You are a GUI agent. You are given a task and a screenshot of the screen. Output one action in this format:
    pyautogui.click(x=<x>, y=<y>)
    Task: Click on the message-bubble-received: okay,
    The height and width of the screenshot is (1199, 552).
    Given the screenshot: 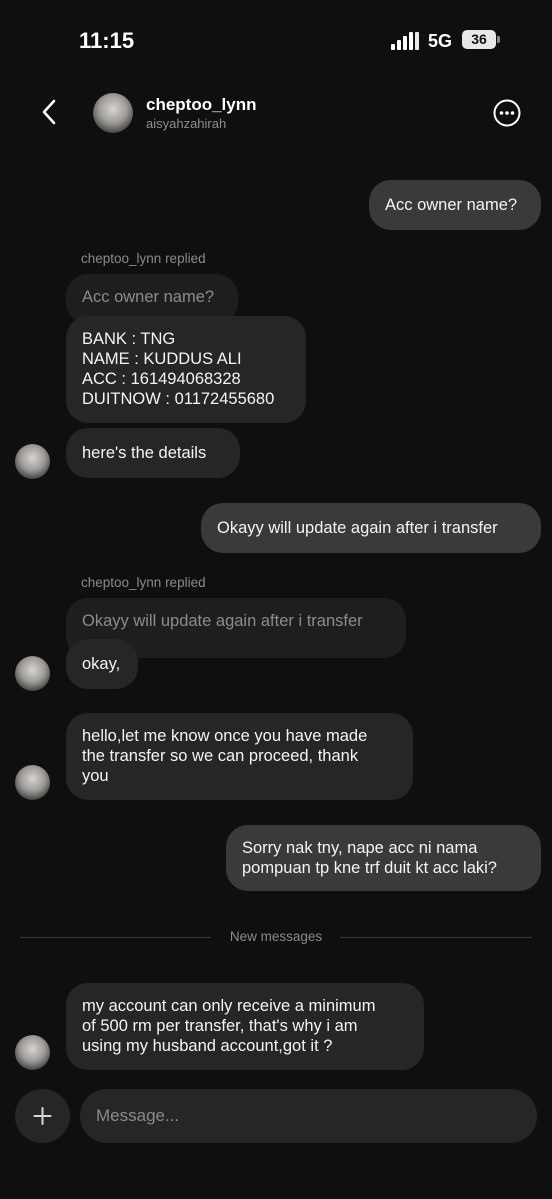 What is the action you would take?
    pyautogui.click(x=102, y=664)
    